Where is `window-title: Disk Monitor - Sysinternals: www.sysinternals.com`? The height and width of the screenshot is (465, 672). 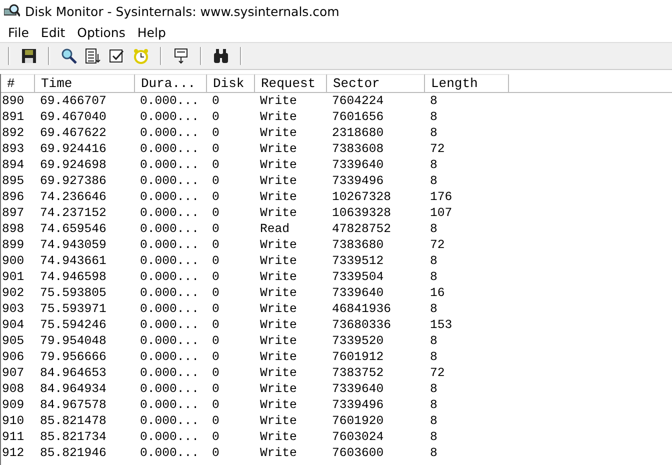
window-title: Disk Monitor - Sysinternals: www.sysinternals.com is located at coordinates (182, 11).